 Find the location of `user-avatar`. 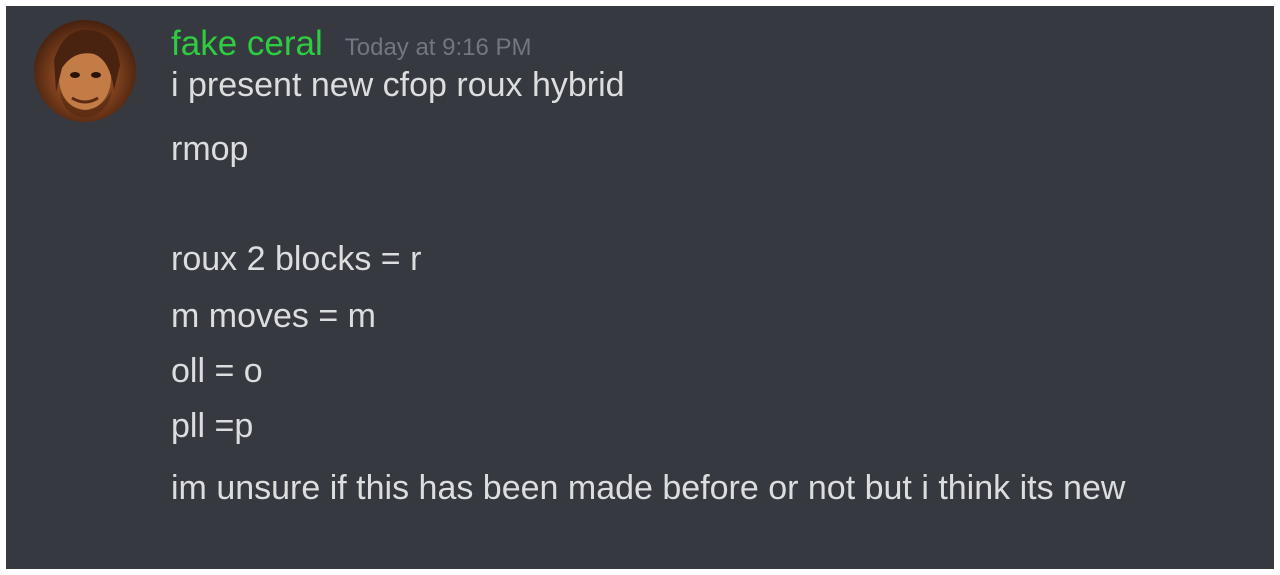

user-avatar is located at coordinates (85, 71).